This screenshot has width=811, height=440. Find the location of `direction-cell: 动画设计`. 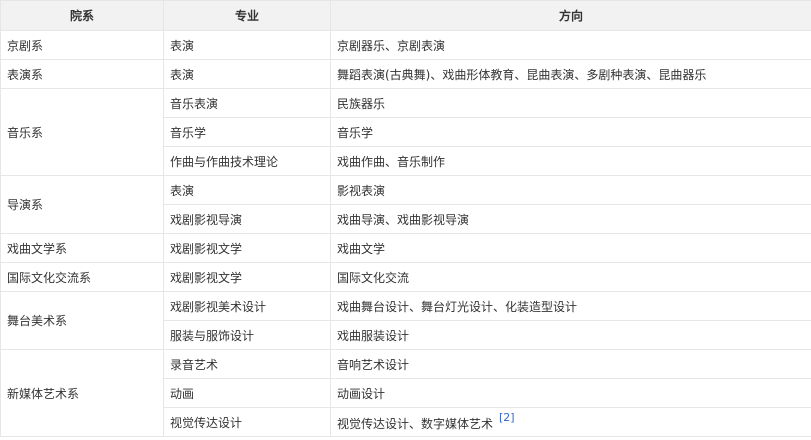

direction-cell: 动画设计 is located at coordinates (570, 393).